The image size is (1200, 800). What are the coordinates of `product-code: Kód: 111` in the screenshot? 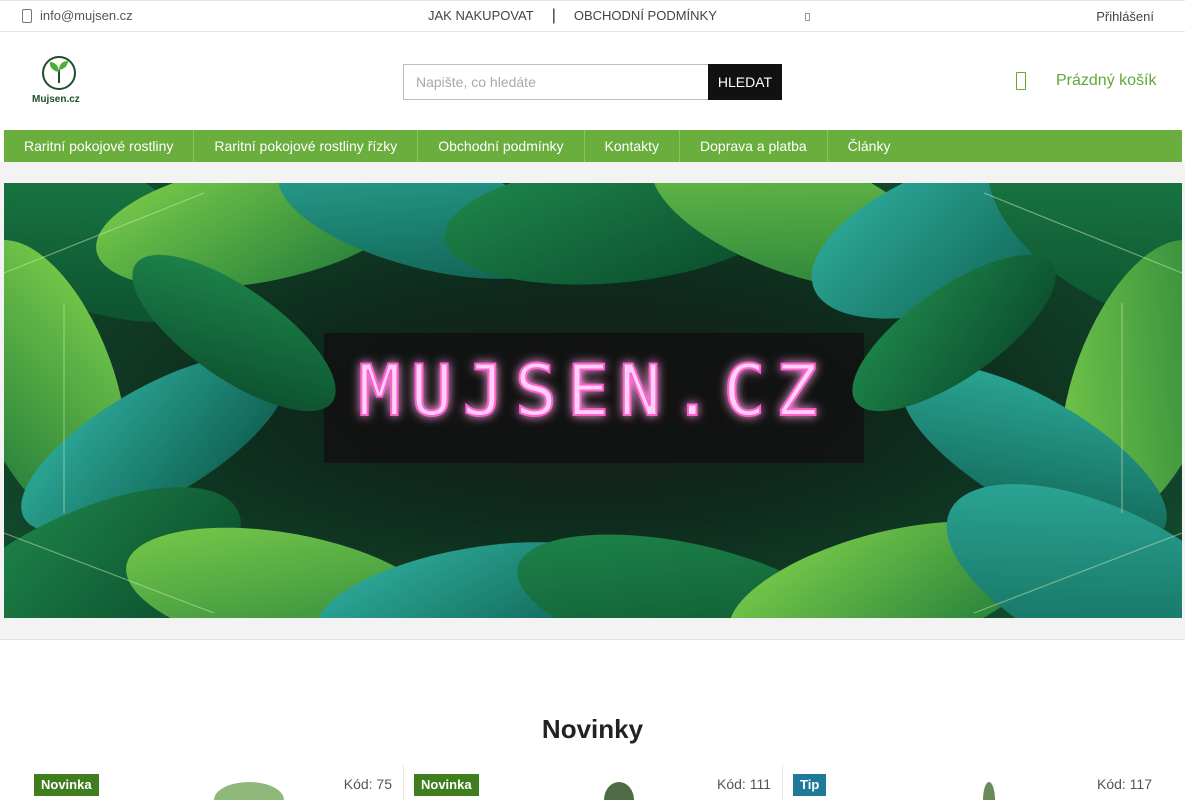 It's located at (744, 784).